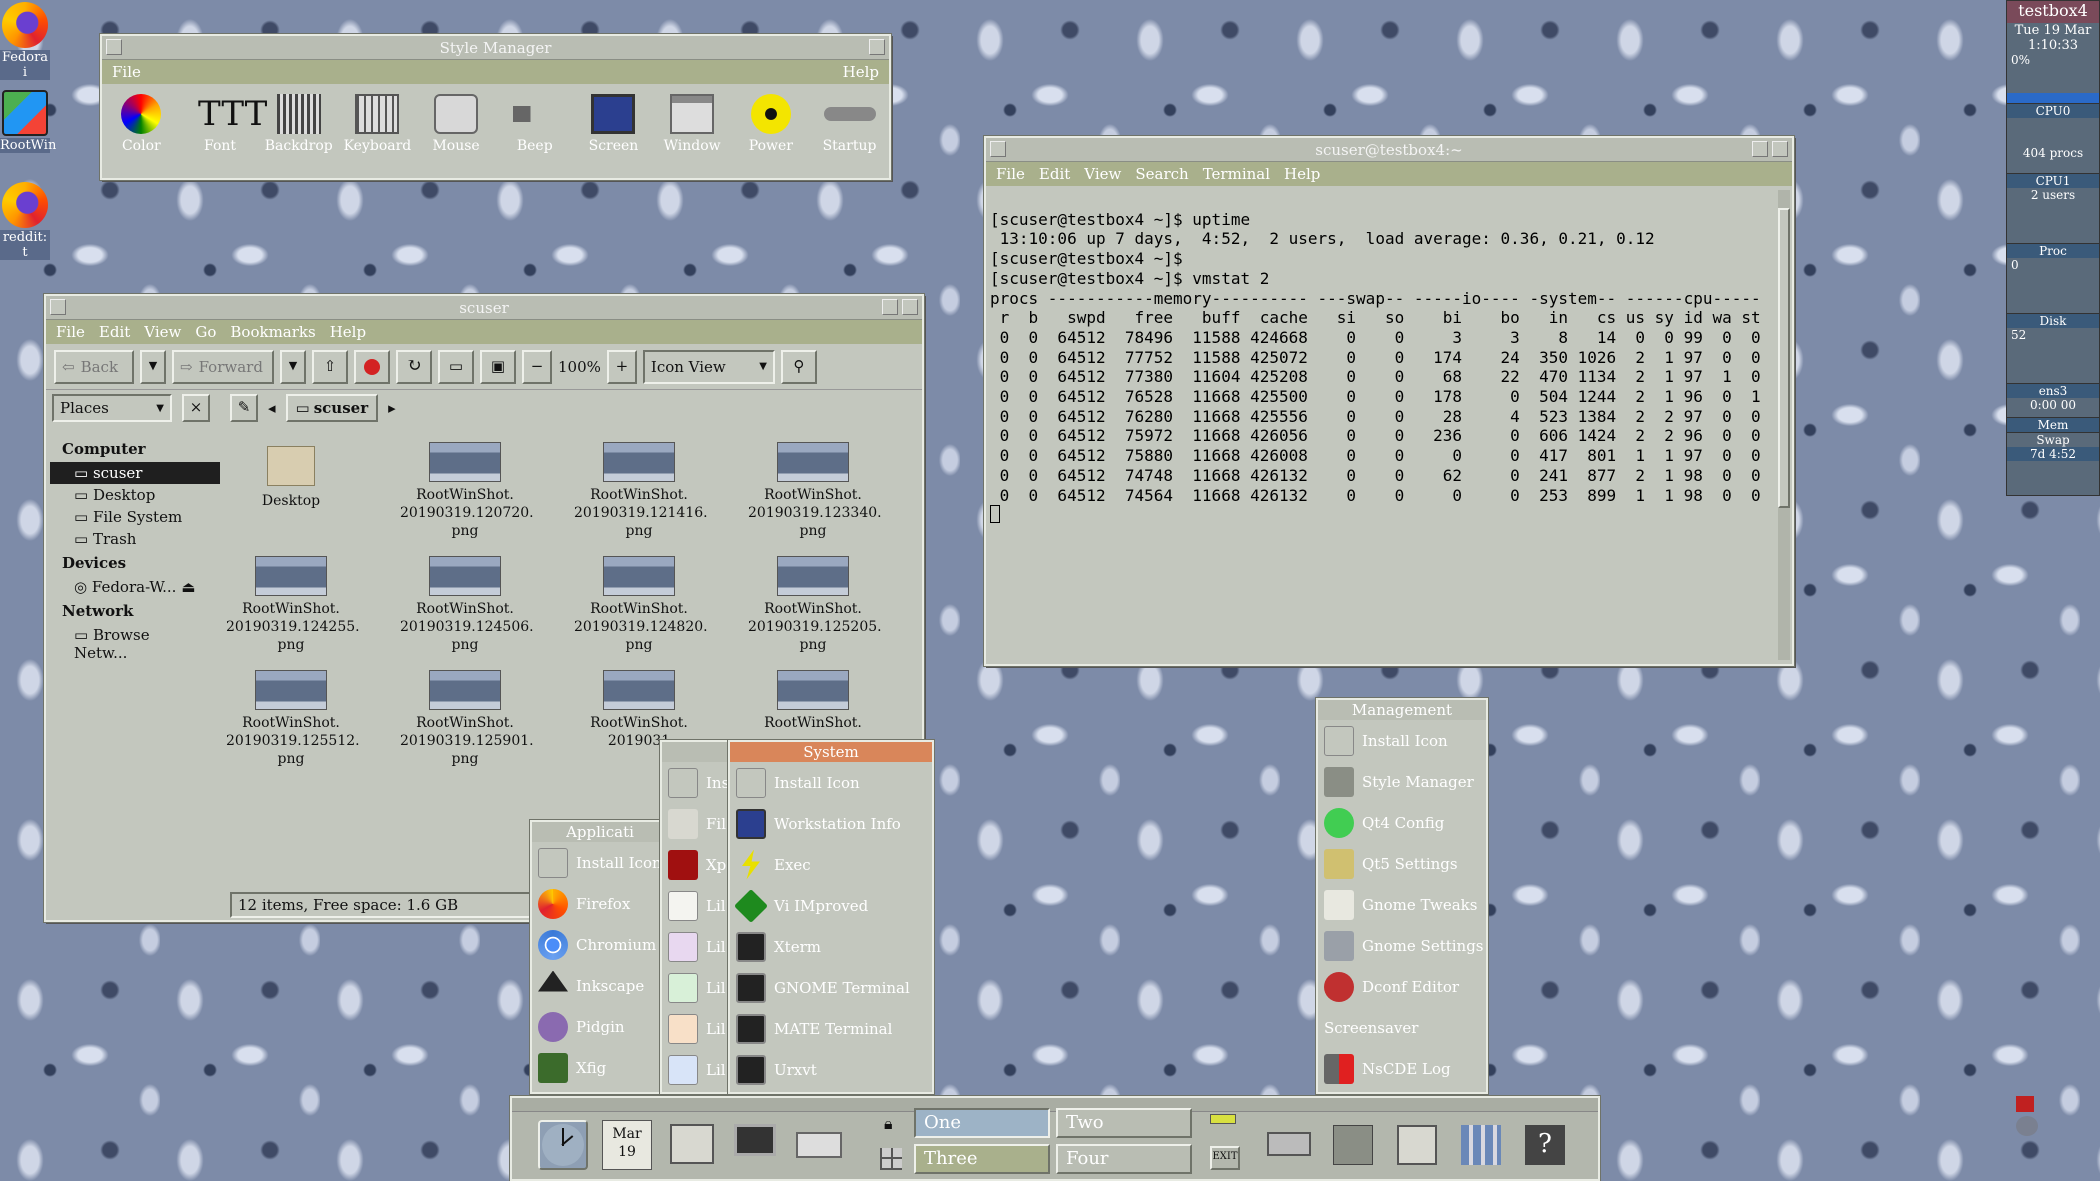  I want to click on file-item: RootWinShot. 20190319.121416. png, so click(641, 491).